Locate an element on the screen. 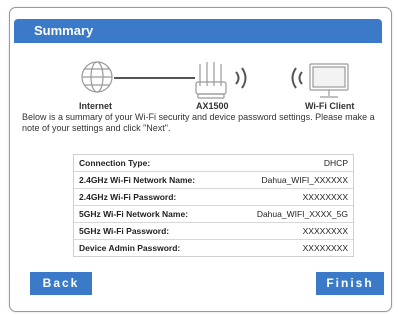  setting-label: Connection Type: is located at coordinates (115, 163).